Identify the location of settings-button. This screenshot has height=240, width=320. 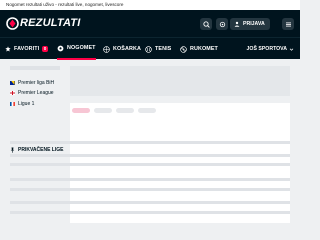
(222, 24).